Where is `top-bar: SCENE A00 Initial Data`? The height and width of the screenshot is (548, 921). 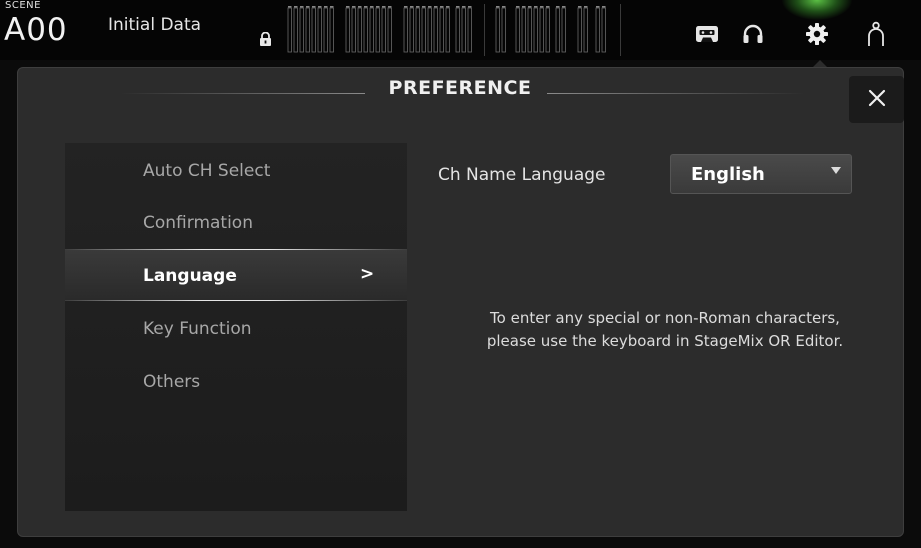 top-bar: SCENE A00 Initial Data is located at coordinates (460, 30).